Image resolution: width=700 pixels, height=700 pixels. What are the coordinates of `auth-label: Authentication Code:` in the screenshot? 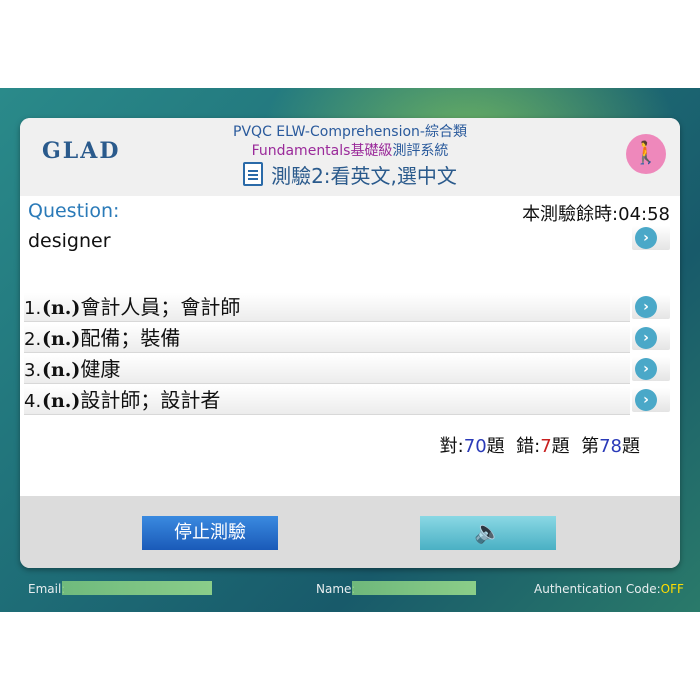 It's located at (597, 589).